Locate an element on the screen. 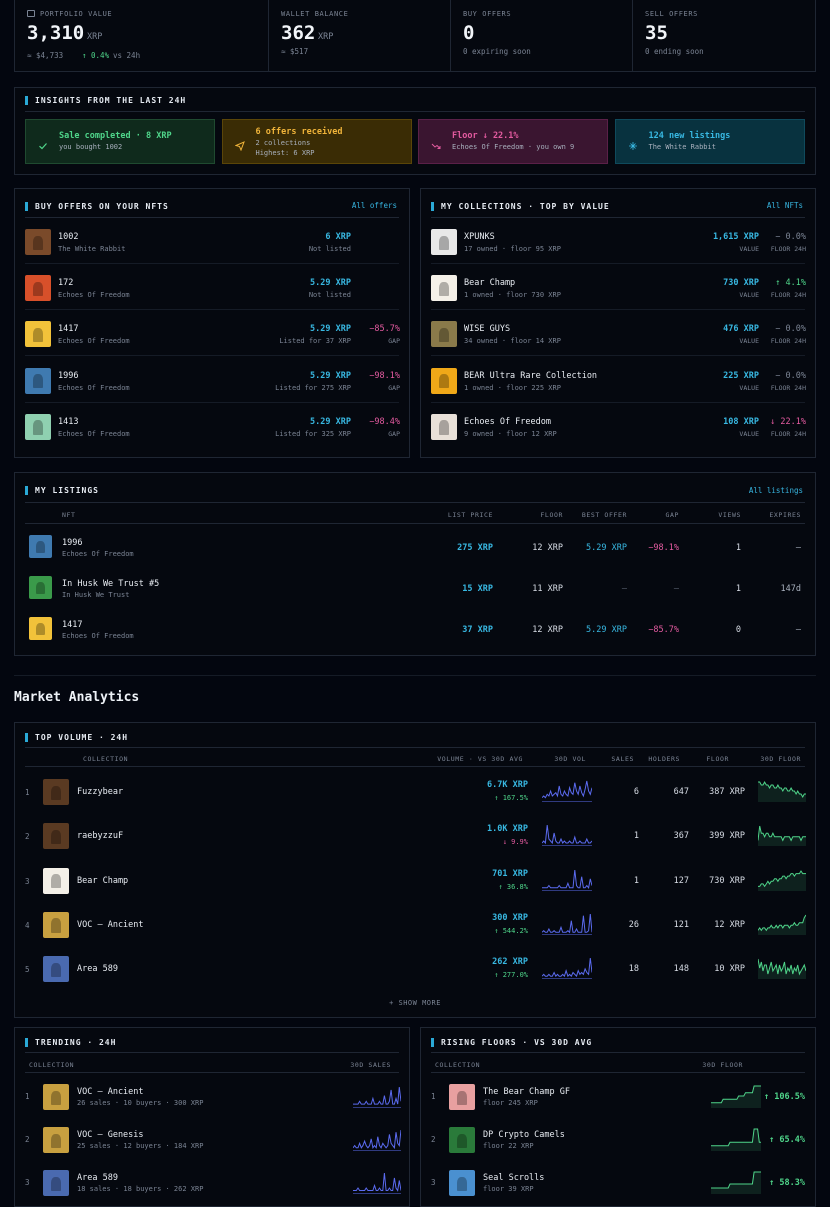  collection-value: 225 XRP is located at coordinates (741, 375).